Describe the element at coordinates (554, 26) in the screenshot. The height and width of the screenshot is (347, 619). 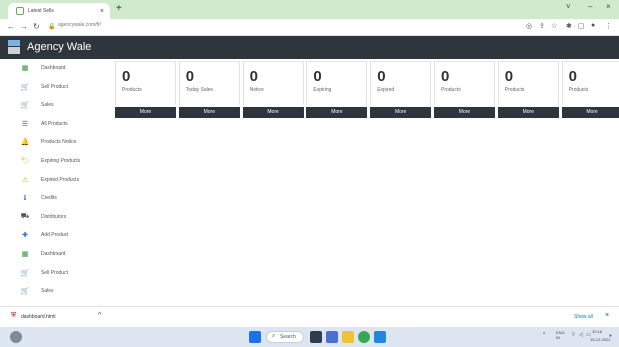
I see `bookmark-star-icon: ☆` at that location.